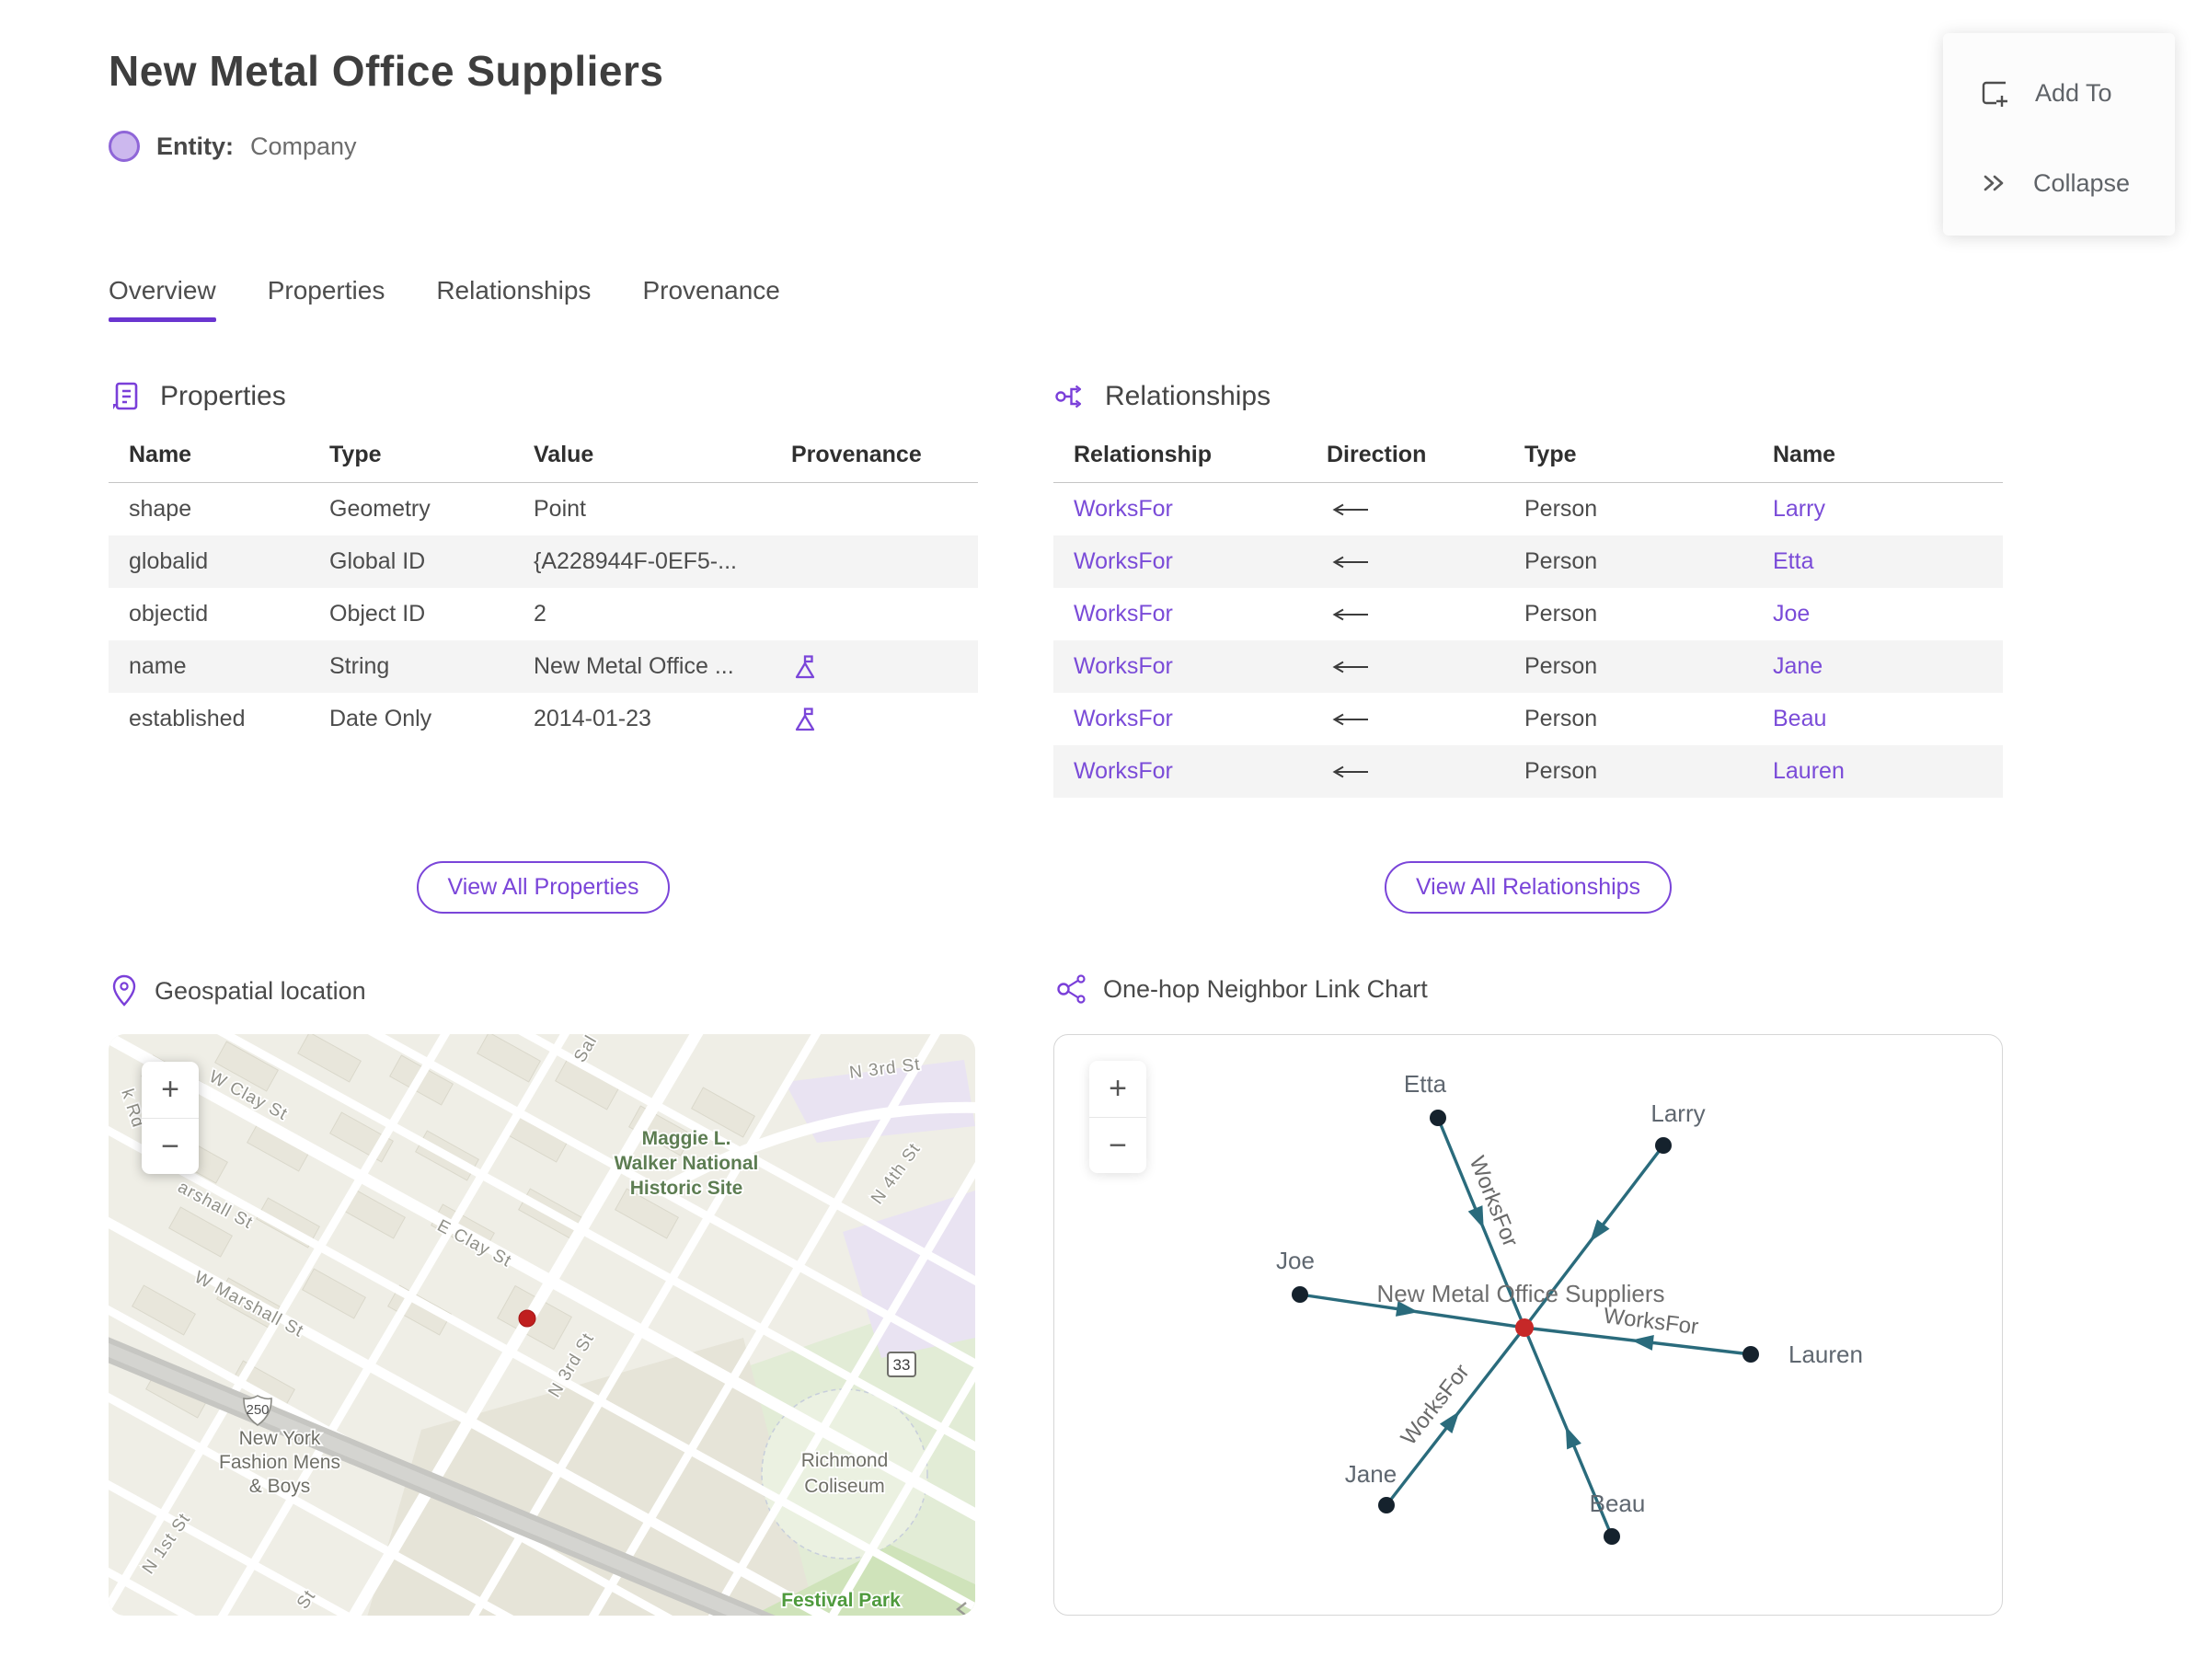  What do you see at coordinates (2059, 93) in the screenshot?
I see `add-to-button: Add To` at bounding box center [2059, 93].